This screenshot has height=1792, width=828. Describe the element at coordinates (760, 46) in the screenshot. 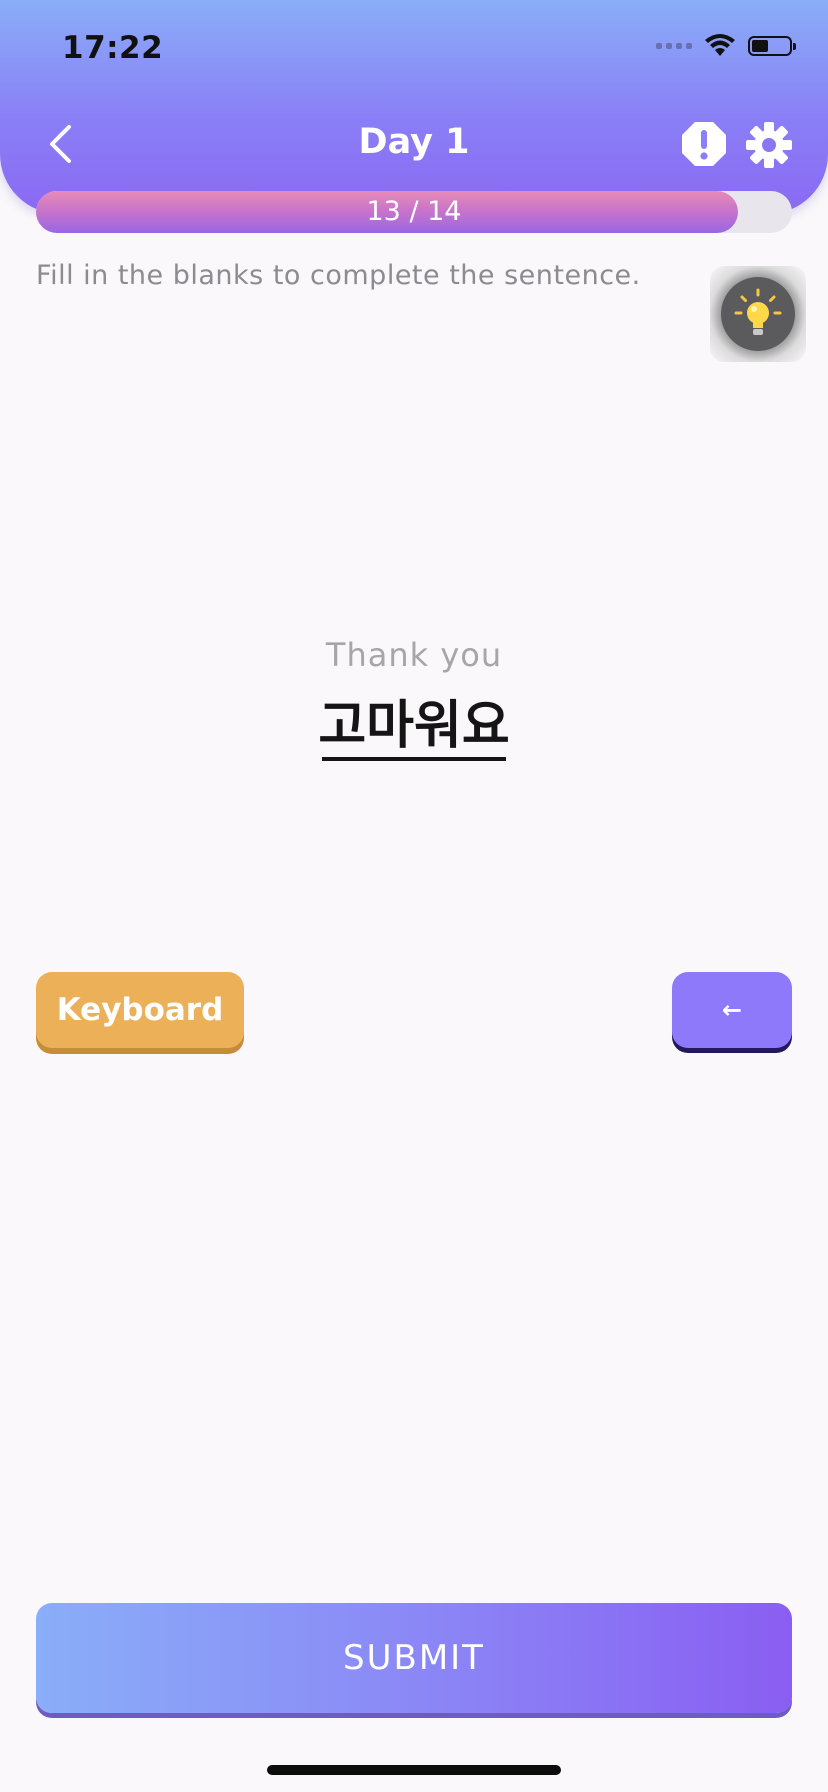

I see `battery-level` at that location.